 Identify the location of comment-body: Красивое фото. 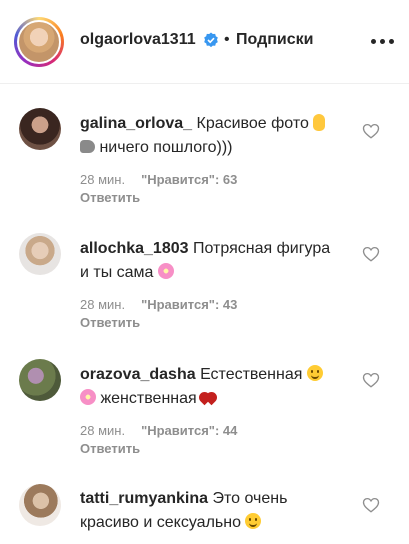
(252, 123).